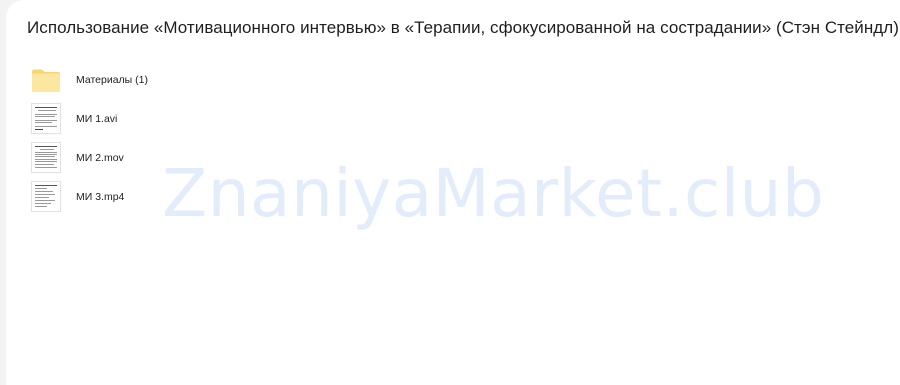 The width and height of the screenshot is (900, 385). What do you see at coordinates (46, 80) in the screenshot?
I see `folder-icon` at bounding box center [46, 80].